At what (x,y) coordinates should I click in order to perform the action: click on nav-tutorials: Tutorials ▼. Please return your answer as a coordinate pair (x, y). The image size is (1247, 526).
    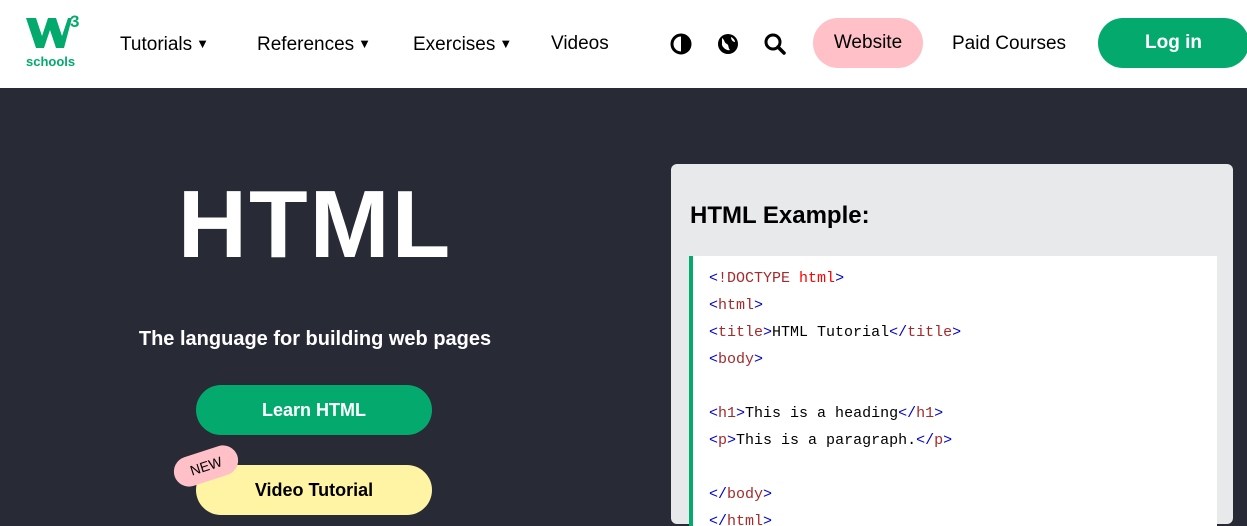
    Looking at the image, I should click on (164, 44).